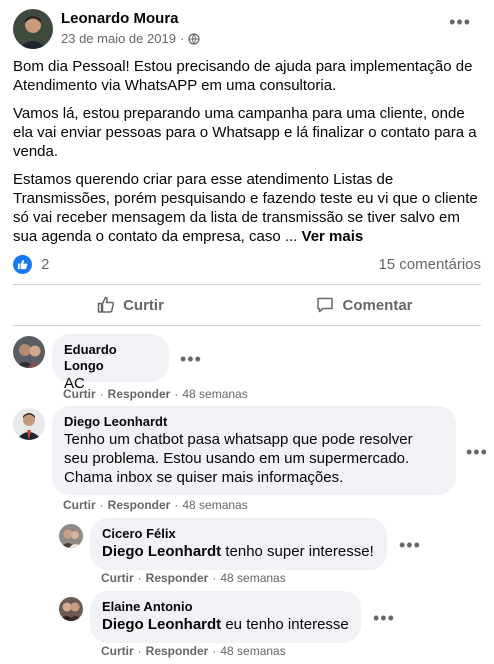 This screenshot has width=494, height=664. What do you see at coordinates (247, 264) in the screenshot?
I see `reactions-summary: 2 15 comentários` at bounding box center [247, 264].